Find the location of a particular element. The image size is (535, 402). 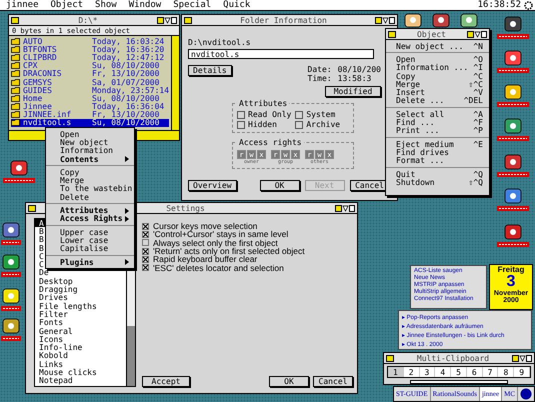

file-name: GUIDES is located at coordinates (38, 90).